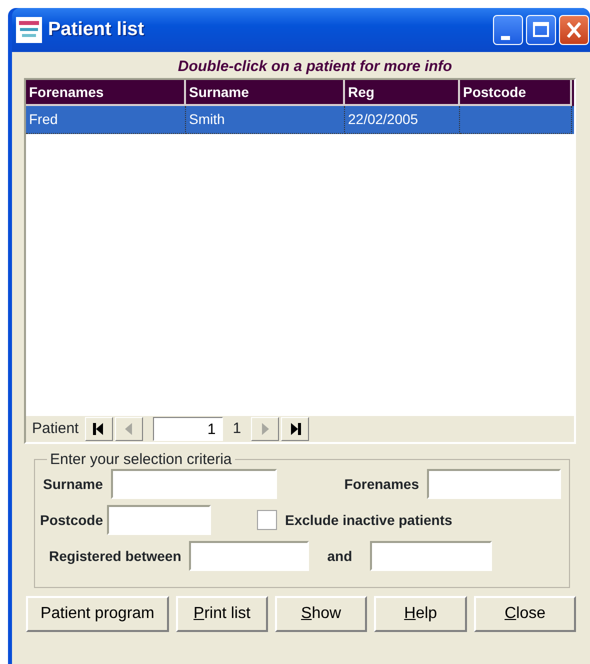 The width and height of the screenshot is (590, 664). What do you see at coordinates (421, 614) in the screenshot?
I see `dialog-button: Help` at bounding box center [421, 614].